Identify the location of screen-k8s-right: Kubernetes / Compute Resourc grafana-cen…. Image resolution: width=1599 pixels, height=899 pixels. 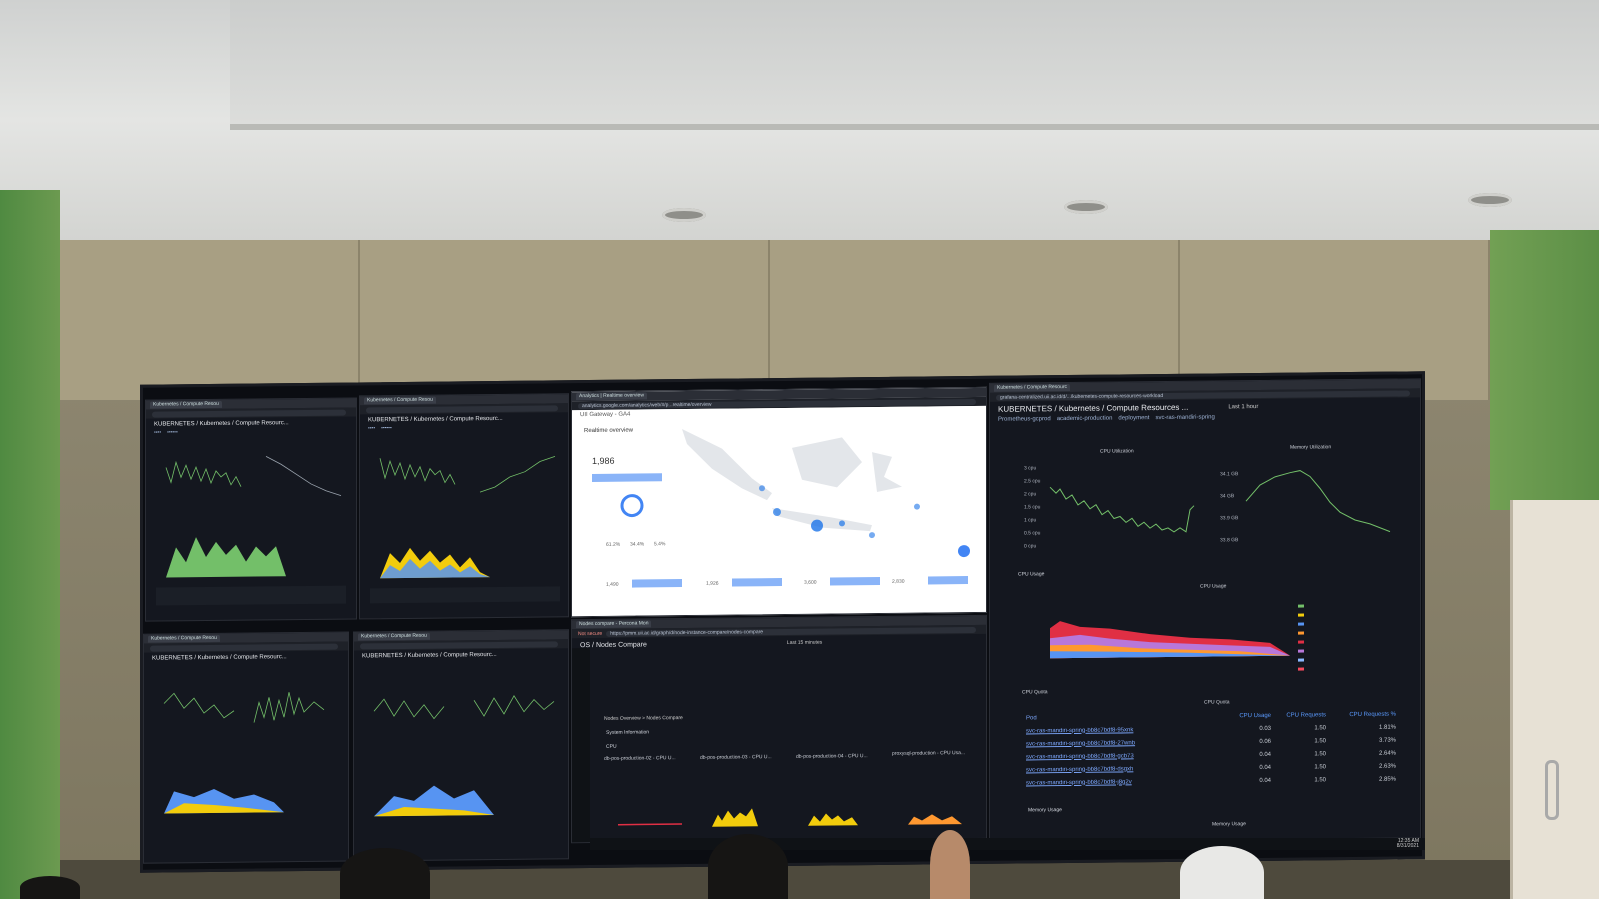
(1205, 610).